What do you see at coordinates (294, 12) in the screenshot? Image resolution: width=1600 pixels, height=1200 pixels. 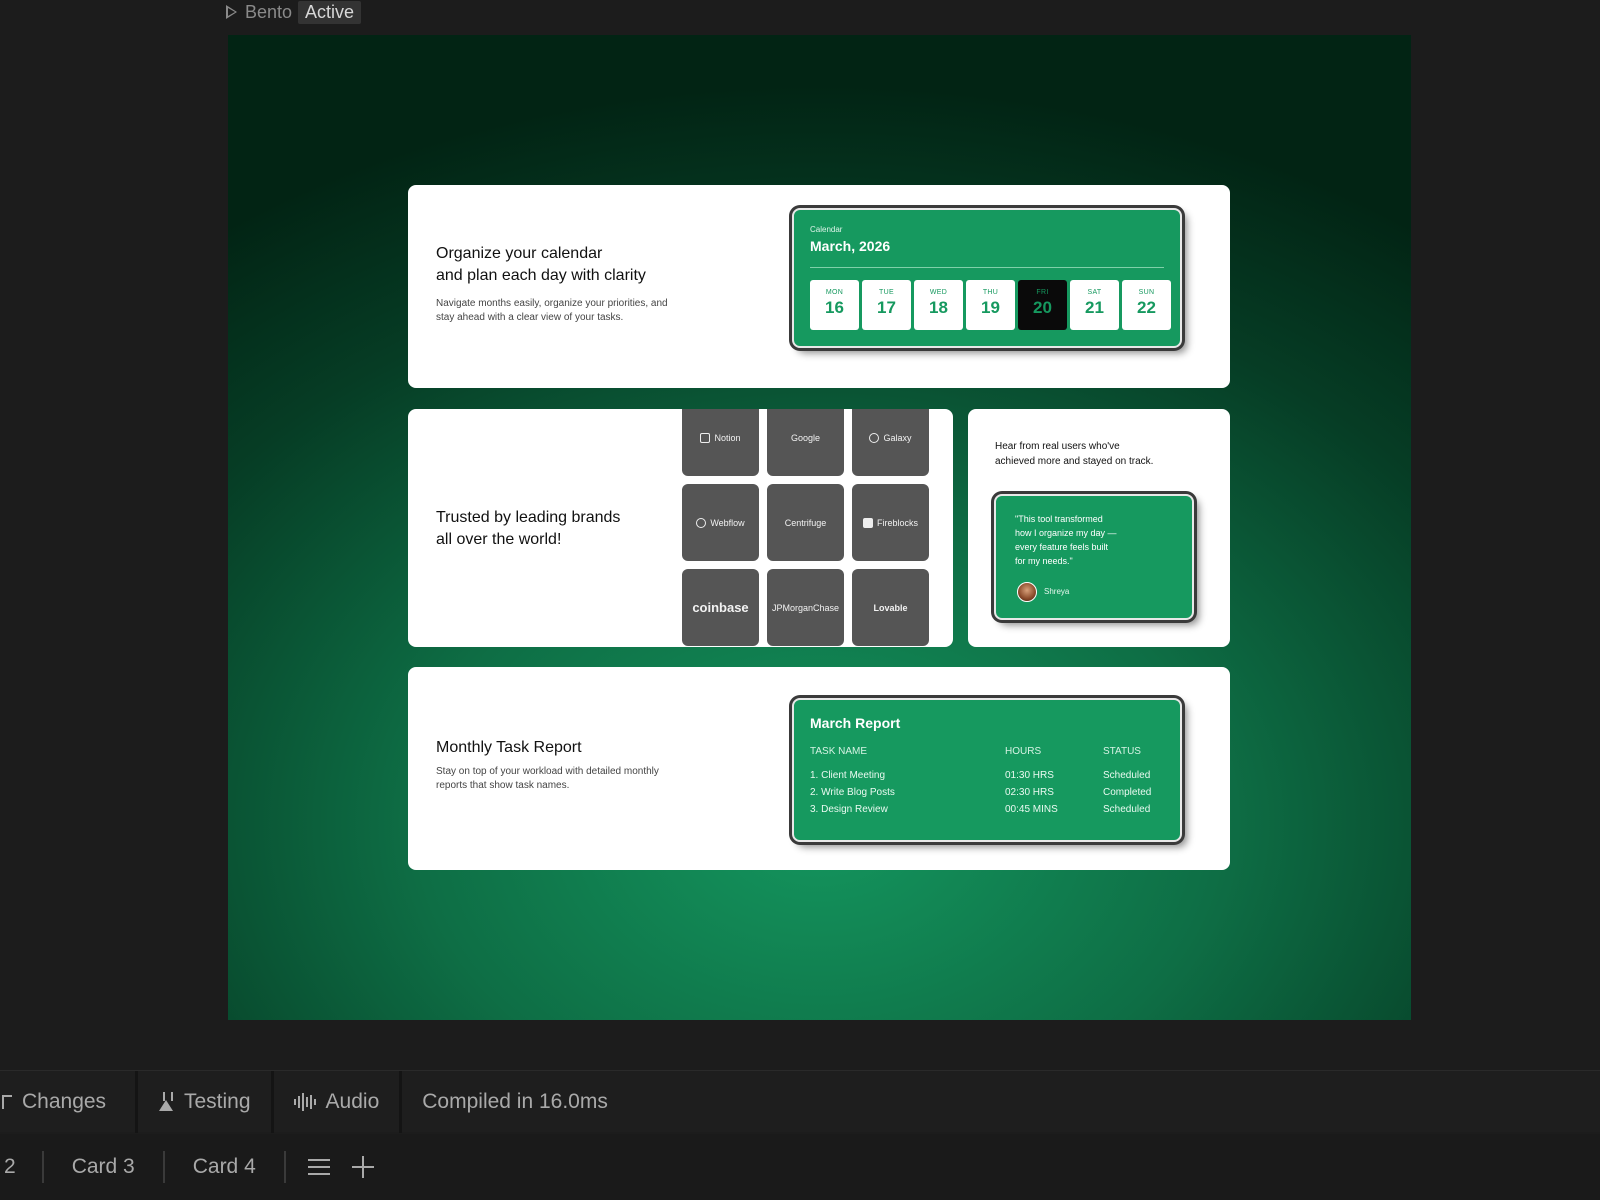 I see `preview-header: Bento Active` at bounding box center [294, 12].